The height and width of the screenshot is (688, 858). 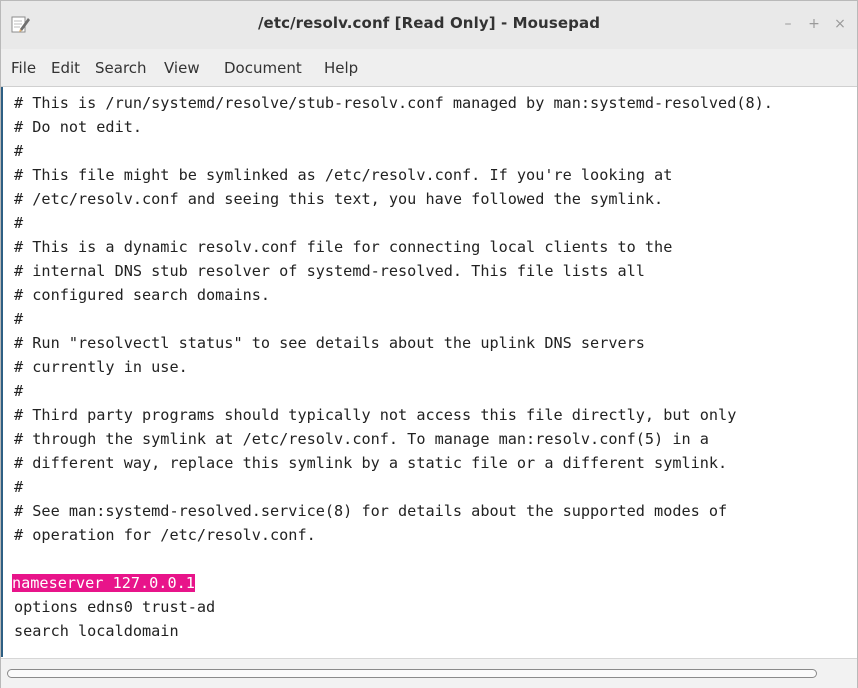 What do you see at coordinates (101, 367) in the screenshot?
I see `editor-line: # currently in use.` at bounding box center [101, 367].